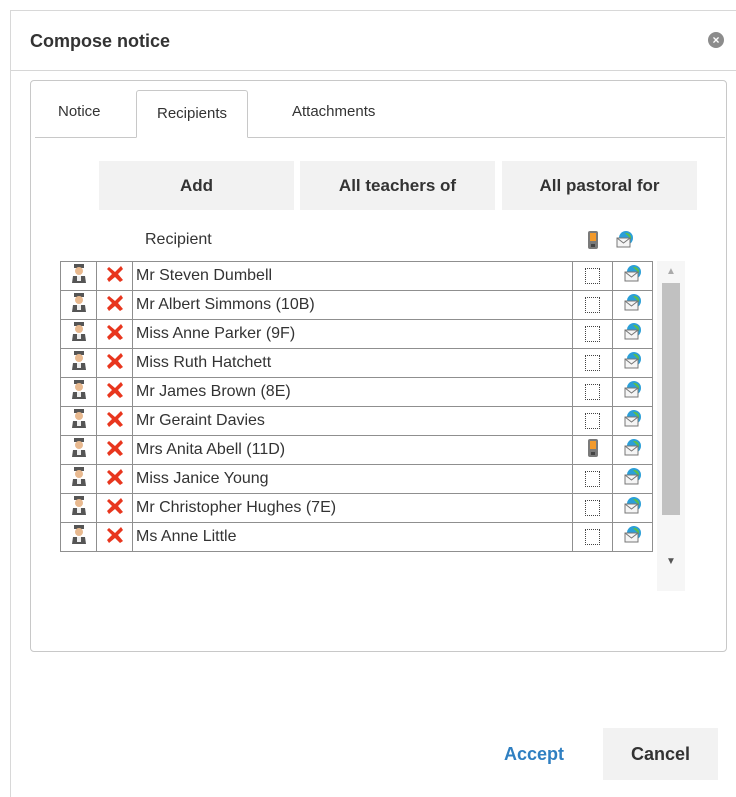 The width and height of the screenshot is (736, 797). What do you see at coordinates (671, 562) in the screenshot?
I see `scroll-down-arrow-icon: ▼` at bounding box center [671, 562].